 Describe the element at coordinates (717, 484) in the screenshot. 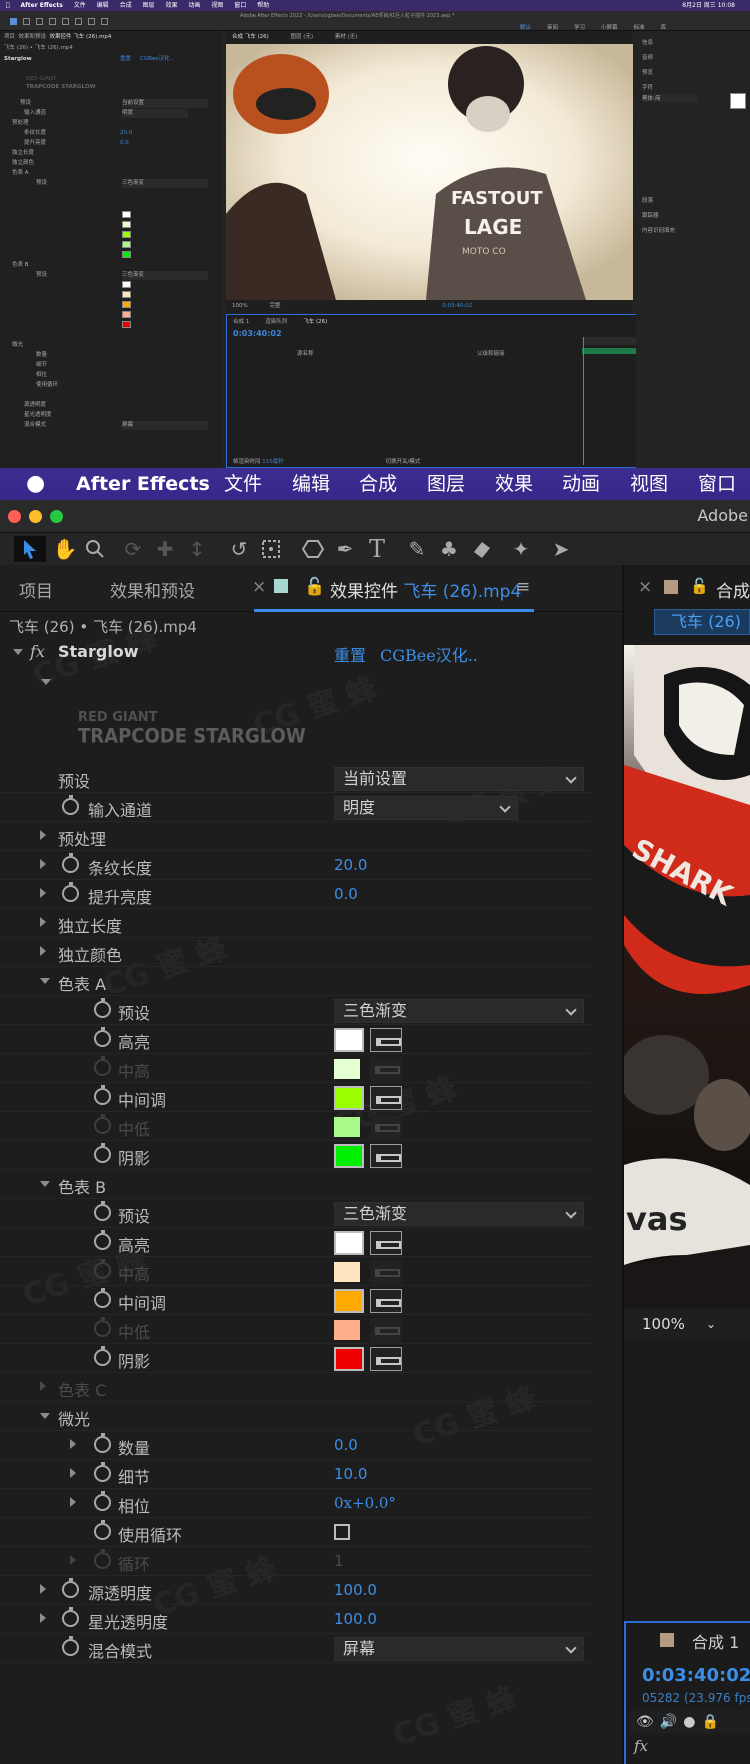

I see `menu-window: 窗口` at that location.